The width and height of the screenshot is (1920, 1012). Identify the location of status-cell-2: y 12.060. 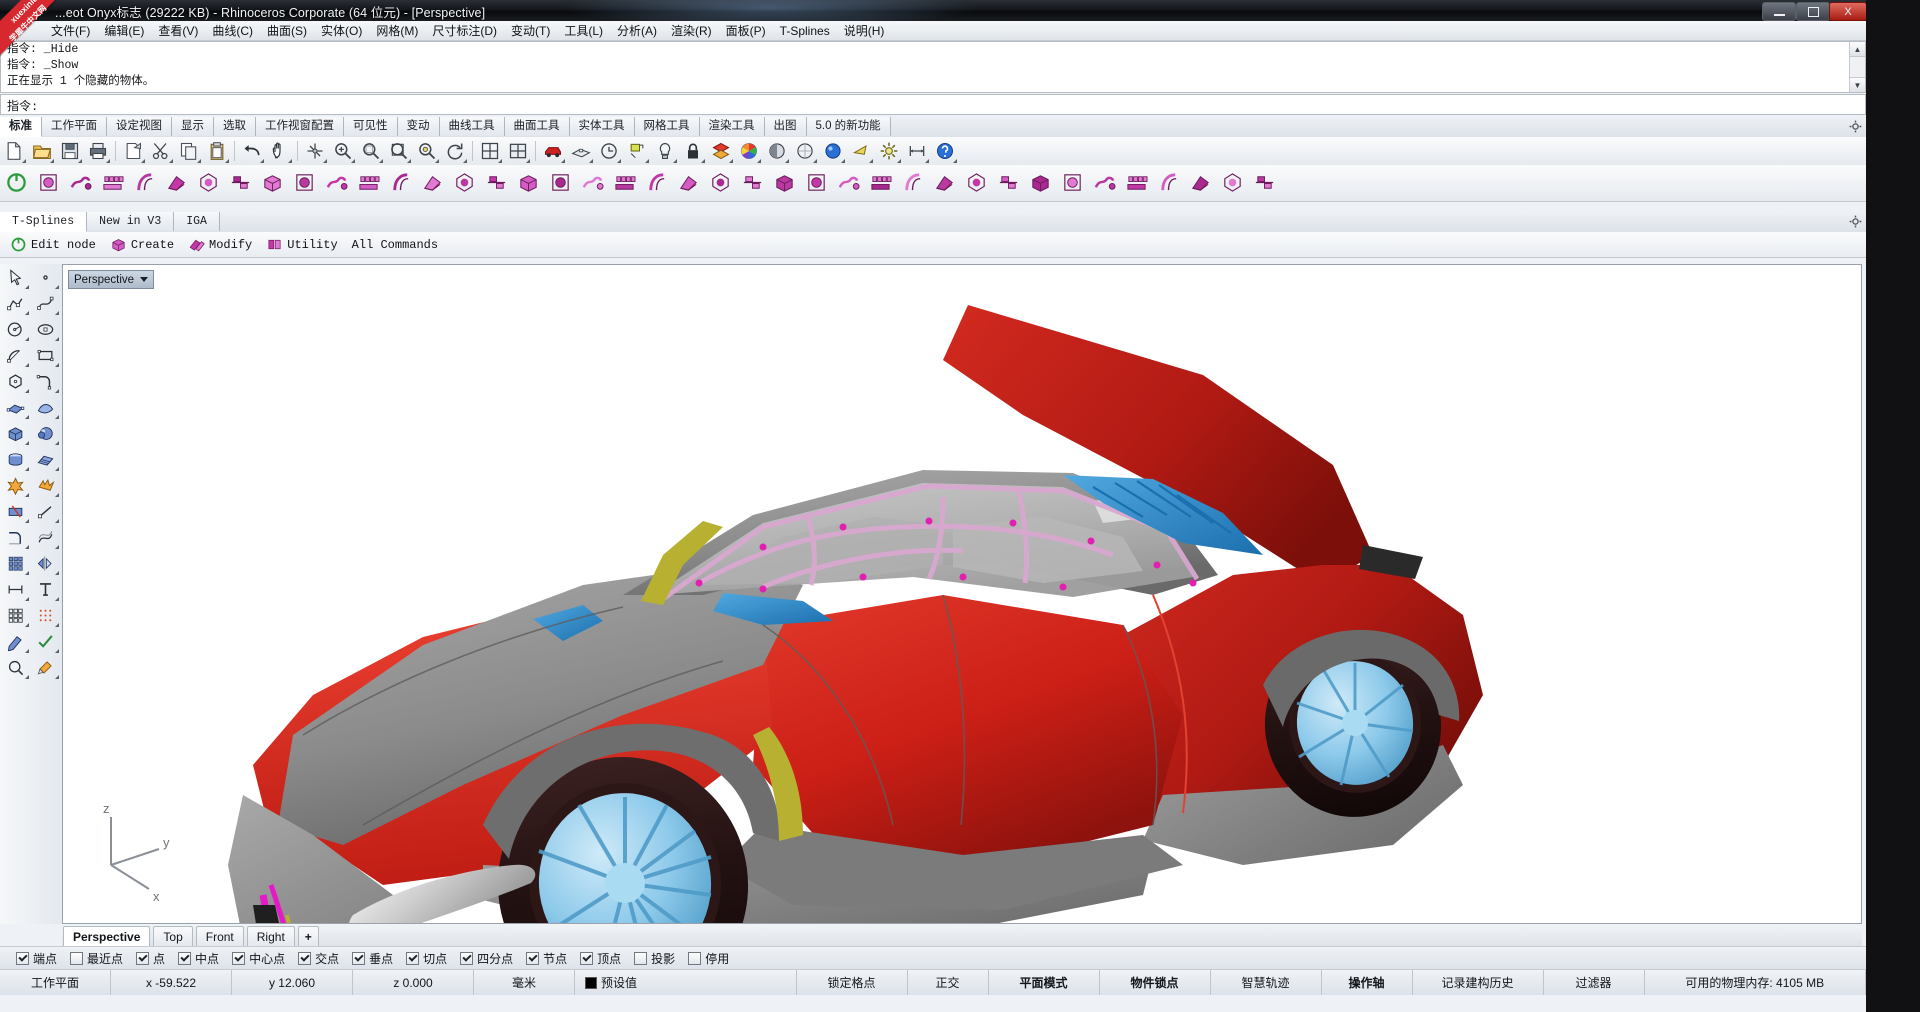
(292, 982).